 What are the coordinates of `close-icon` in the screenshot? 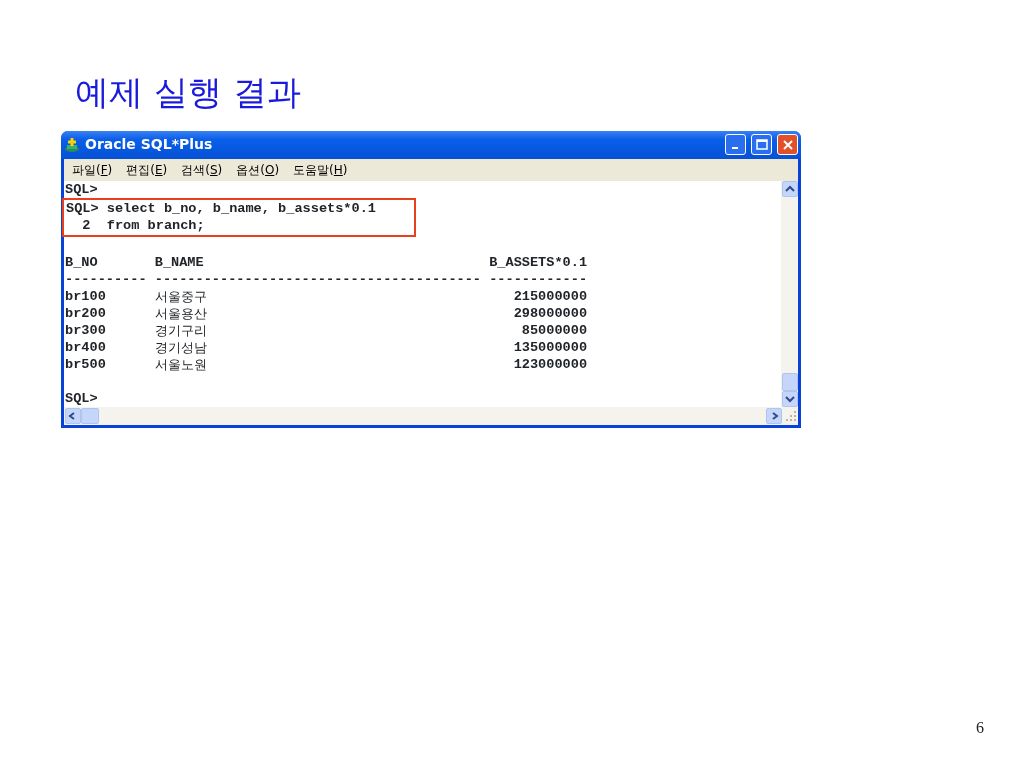 It's located at (787, 144).